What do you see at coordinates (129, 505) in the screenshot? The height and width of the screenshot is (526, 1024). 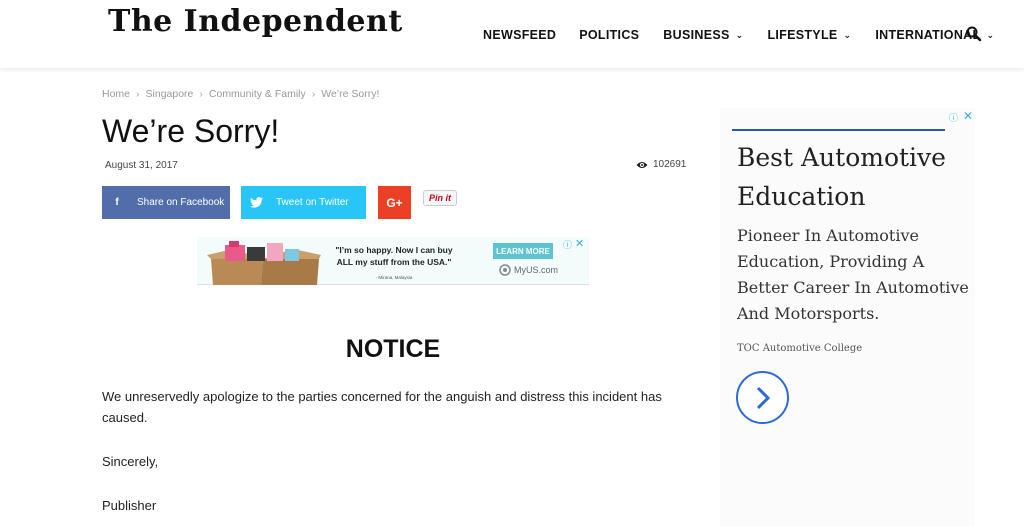 I see `signature-text: Publisher` at bounding box center [129, 505].